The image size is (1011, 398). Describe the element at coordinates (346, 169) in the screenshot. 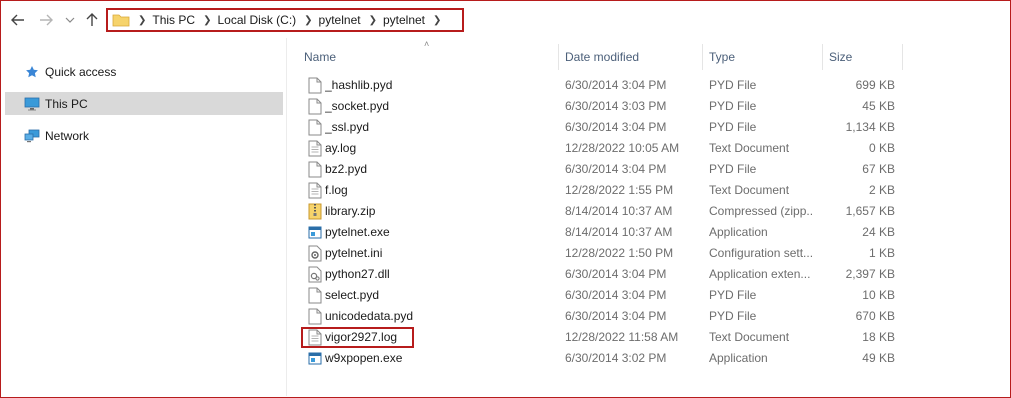

I see `file-name: bz2.pyd` at that location.